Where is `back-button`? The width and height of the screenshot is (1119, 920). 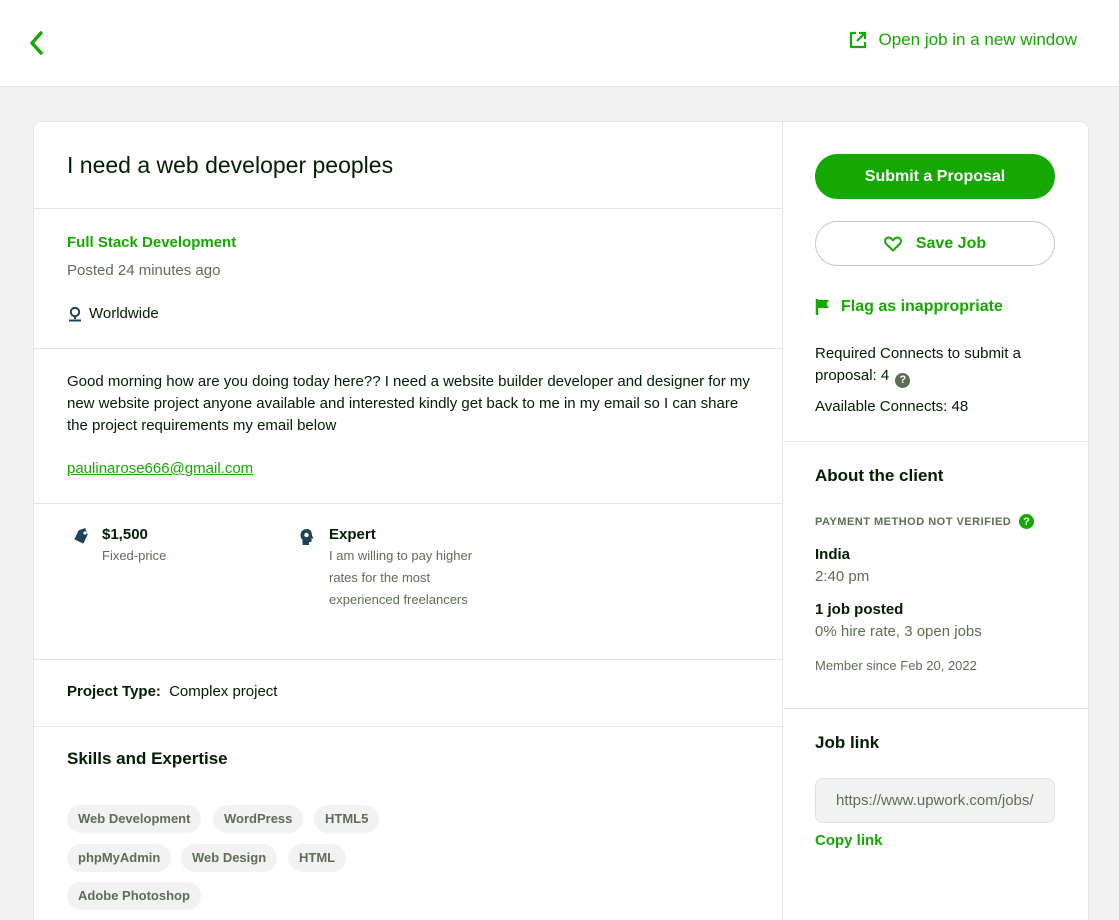
back-button is located at coordinates (36, 43).